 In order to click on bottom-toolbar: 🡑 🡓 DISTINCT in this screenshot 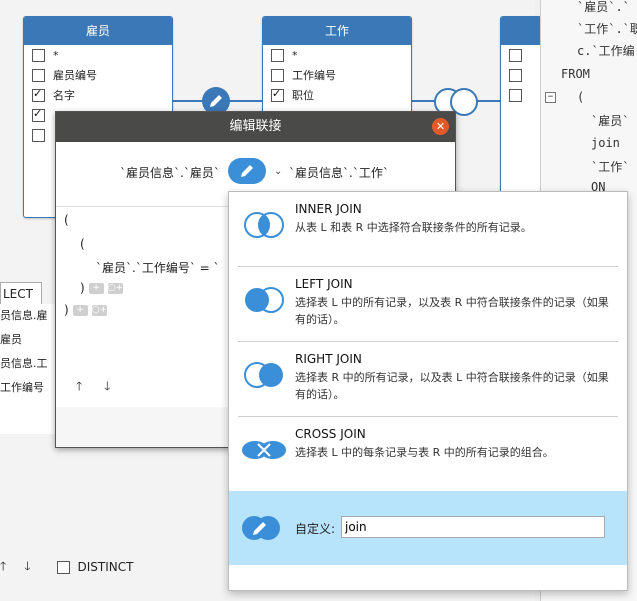, I will do `click(115, 567)`.